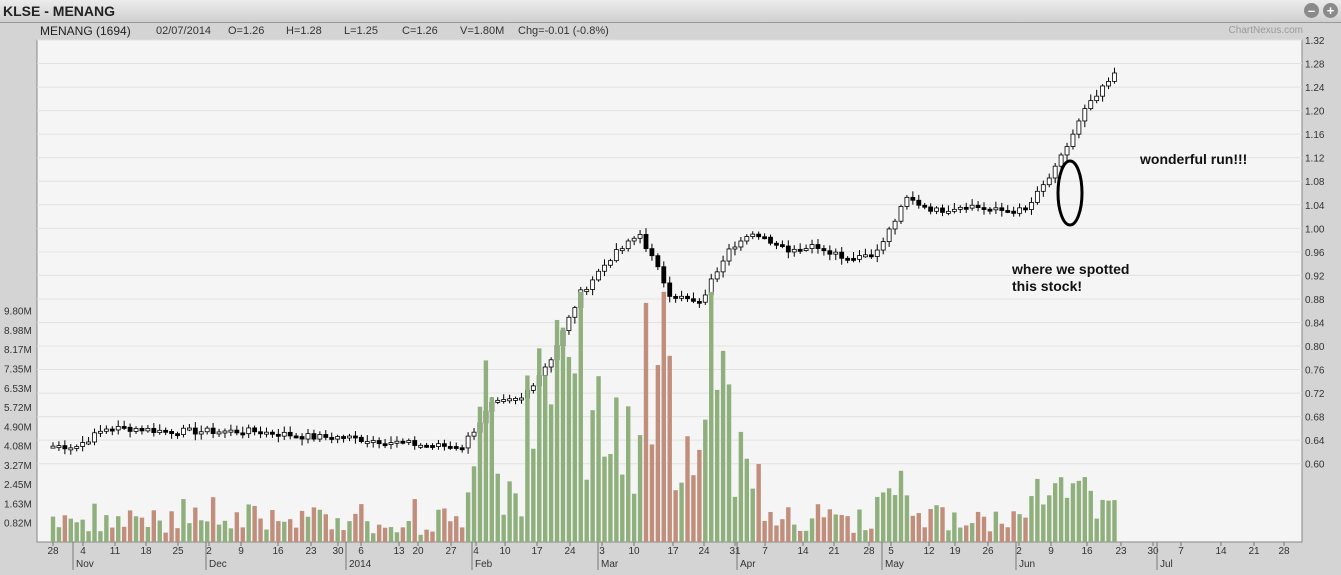  I want to click on x-tick-label: 30, so click(338, 551).